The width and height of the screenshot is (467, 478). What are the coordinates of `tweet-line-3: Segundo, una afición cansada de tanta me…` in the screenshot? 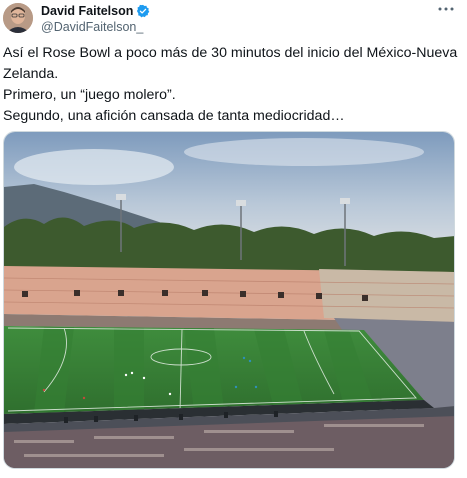 It's located at (174, 116).